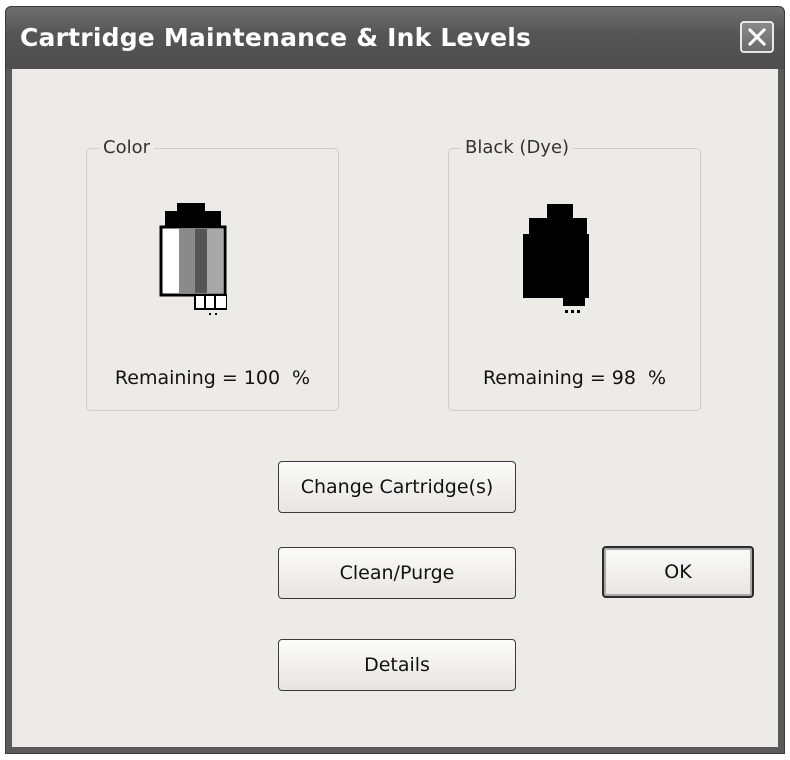  I want to click on color-group-label: Color, so click(126, 147).